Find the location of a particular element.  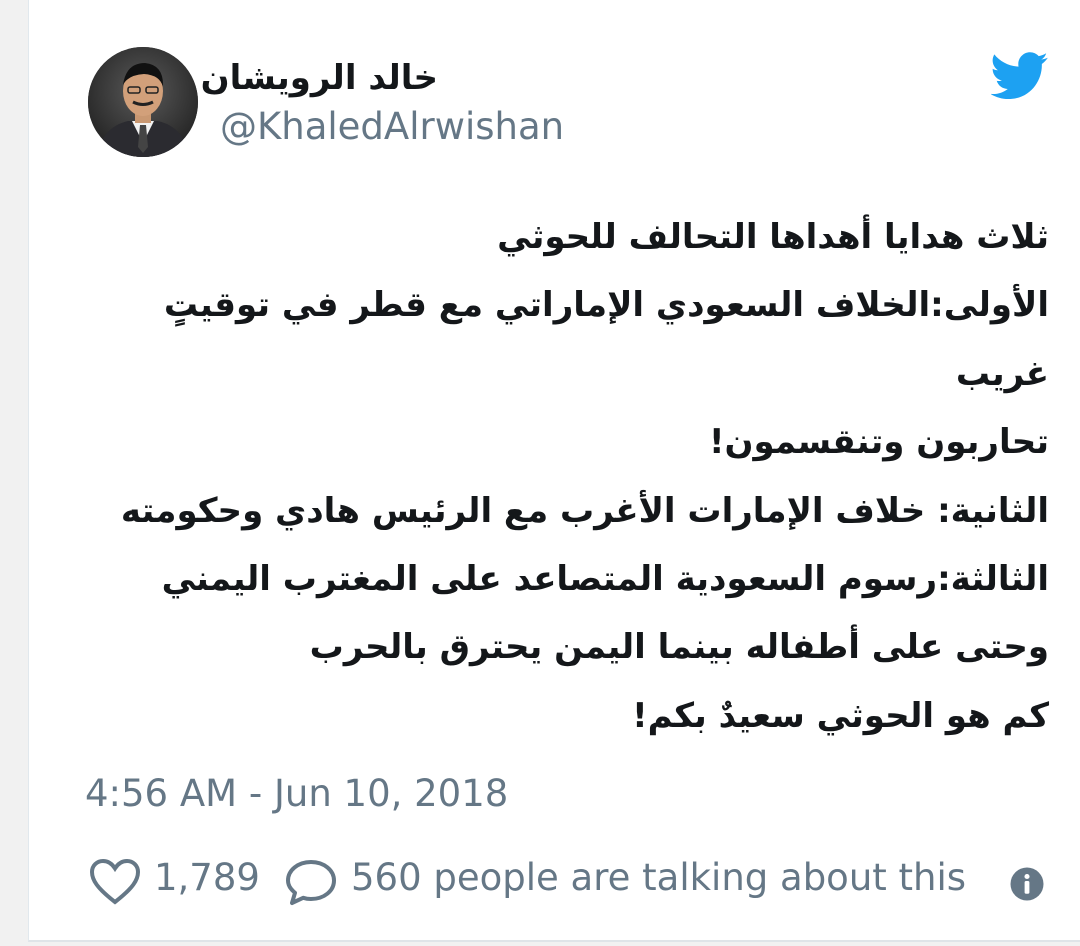

twitter-bird-icon is located at coordinates (1020, 76).